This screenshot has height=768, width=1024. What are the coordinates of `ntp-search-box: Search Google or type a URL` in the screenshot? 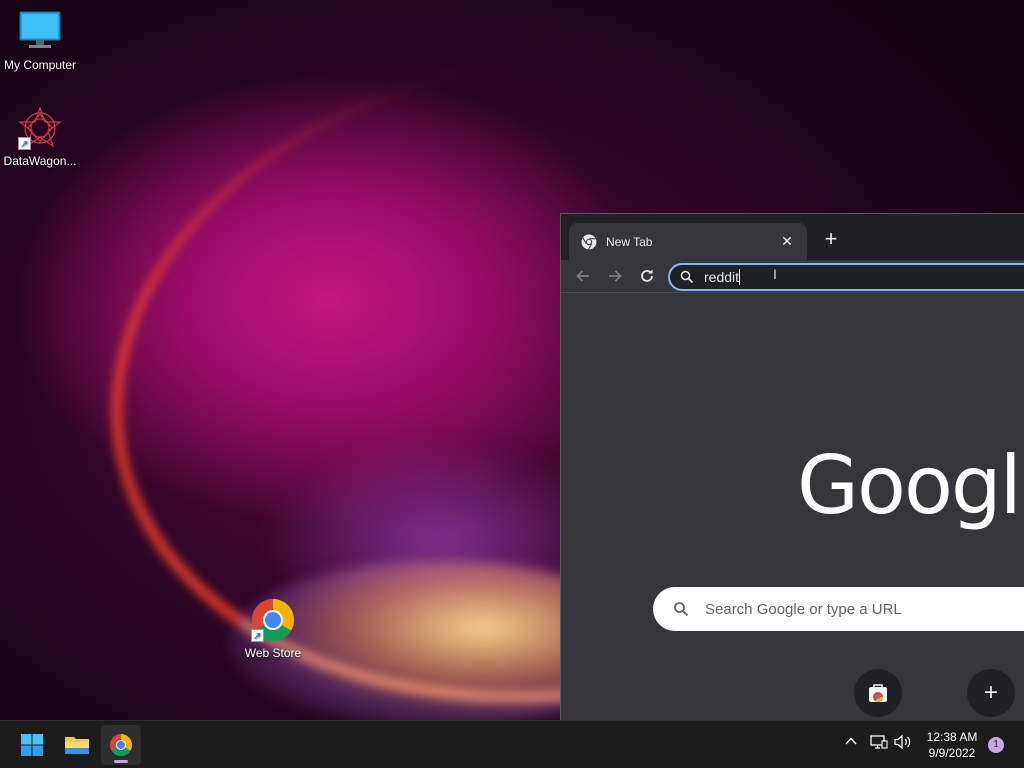 It's located at (838, 609).